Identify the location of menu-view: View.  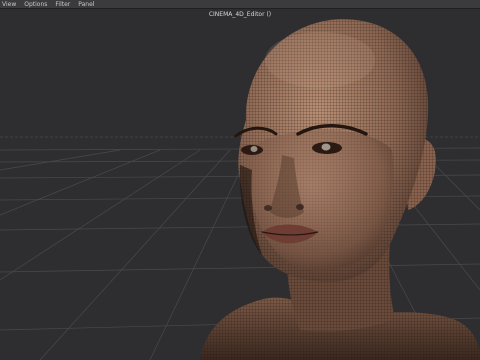
(9, 4).